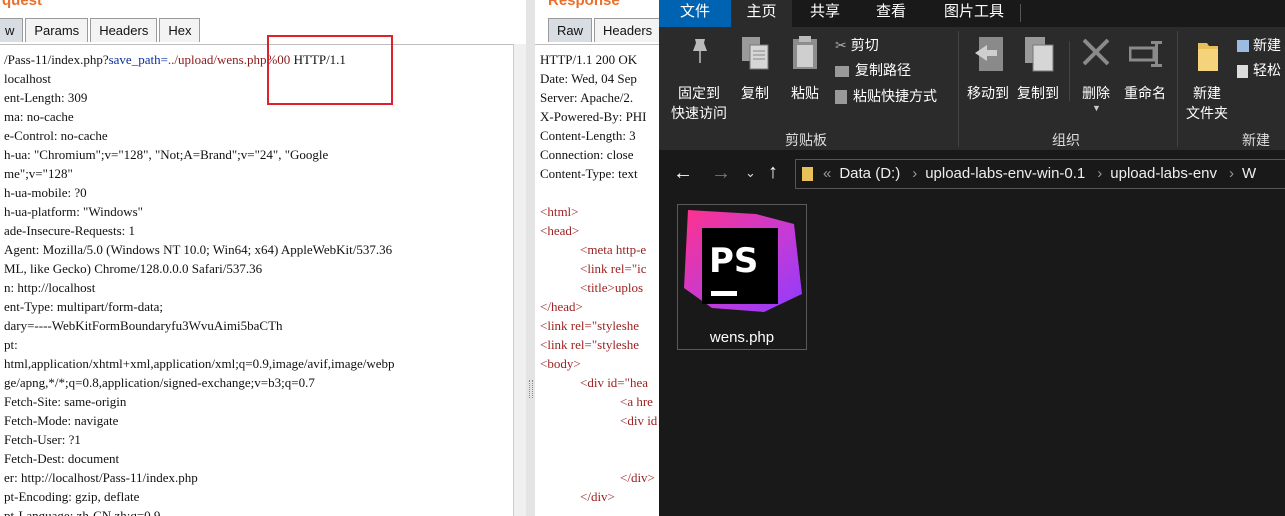 The image size is (1285, 516). I want to click on delete-button: 删除 ▼, so click(1096, 78).